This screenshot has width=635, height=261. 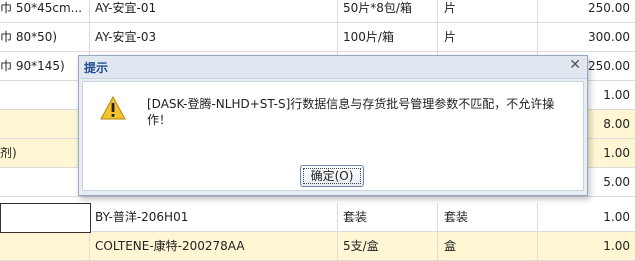 I want to click on table-row: BY-普洋-206H01 套装 套装 1.00, so click(x=317, y=217).